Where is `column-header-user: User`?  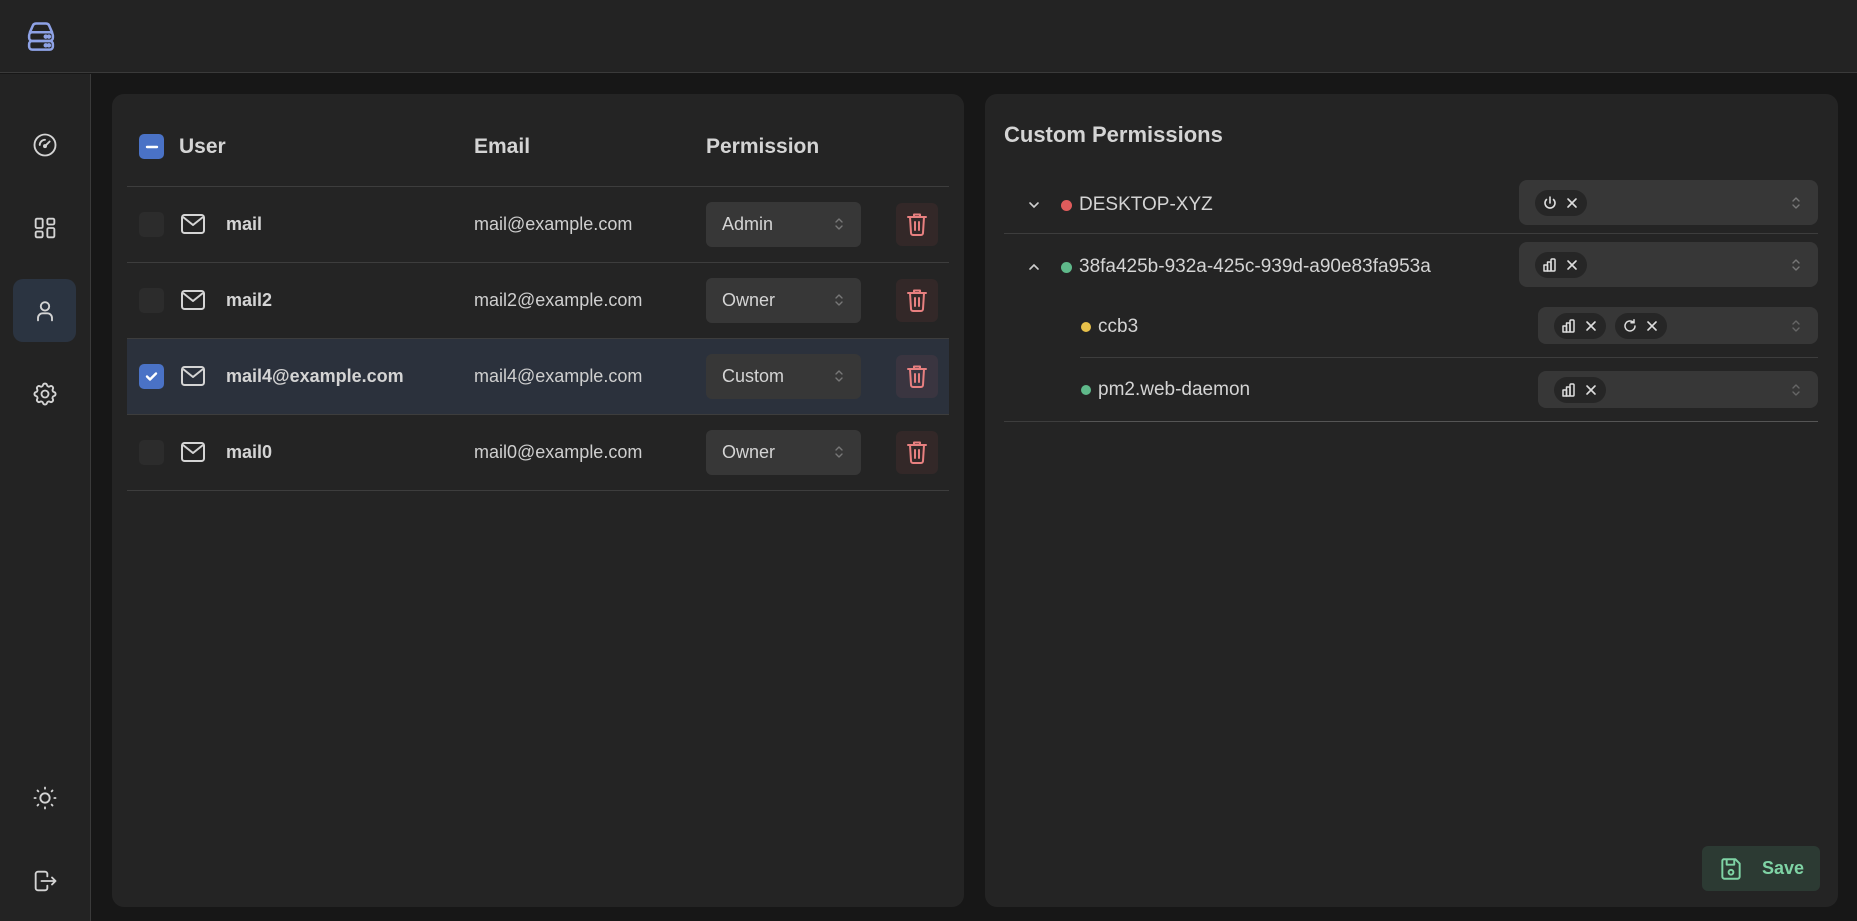 column-header-user: User is located at coordinates (326, 147).